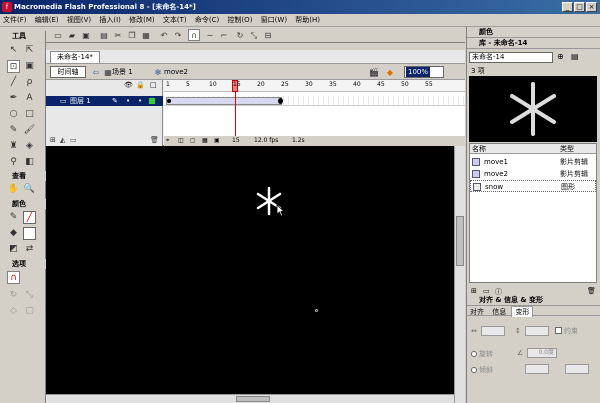 This screenshot has height=403, width=600. What do you see at coordinates (13, 277) in the screenshot?
I see `snap-option-icon: ∩` at bounding box center [13, 277].